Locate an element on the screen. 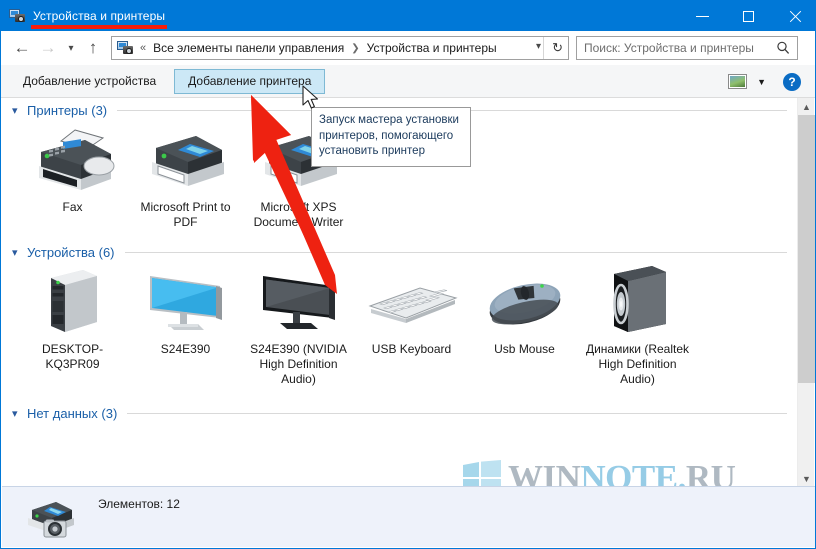  forward-arrow-icon: → is located at coordinates (48, 48).